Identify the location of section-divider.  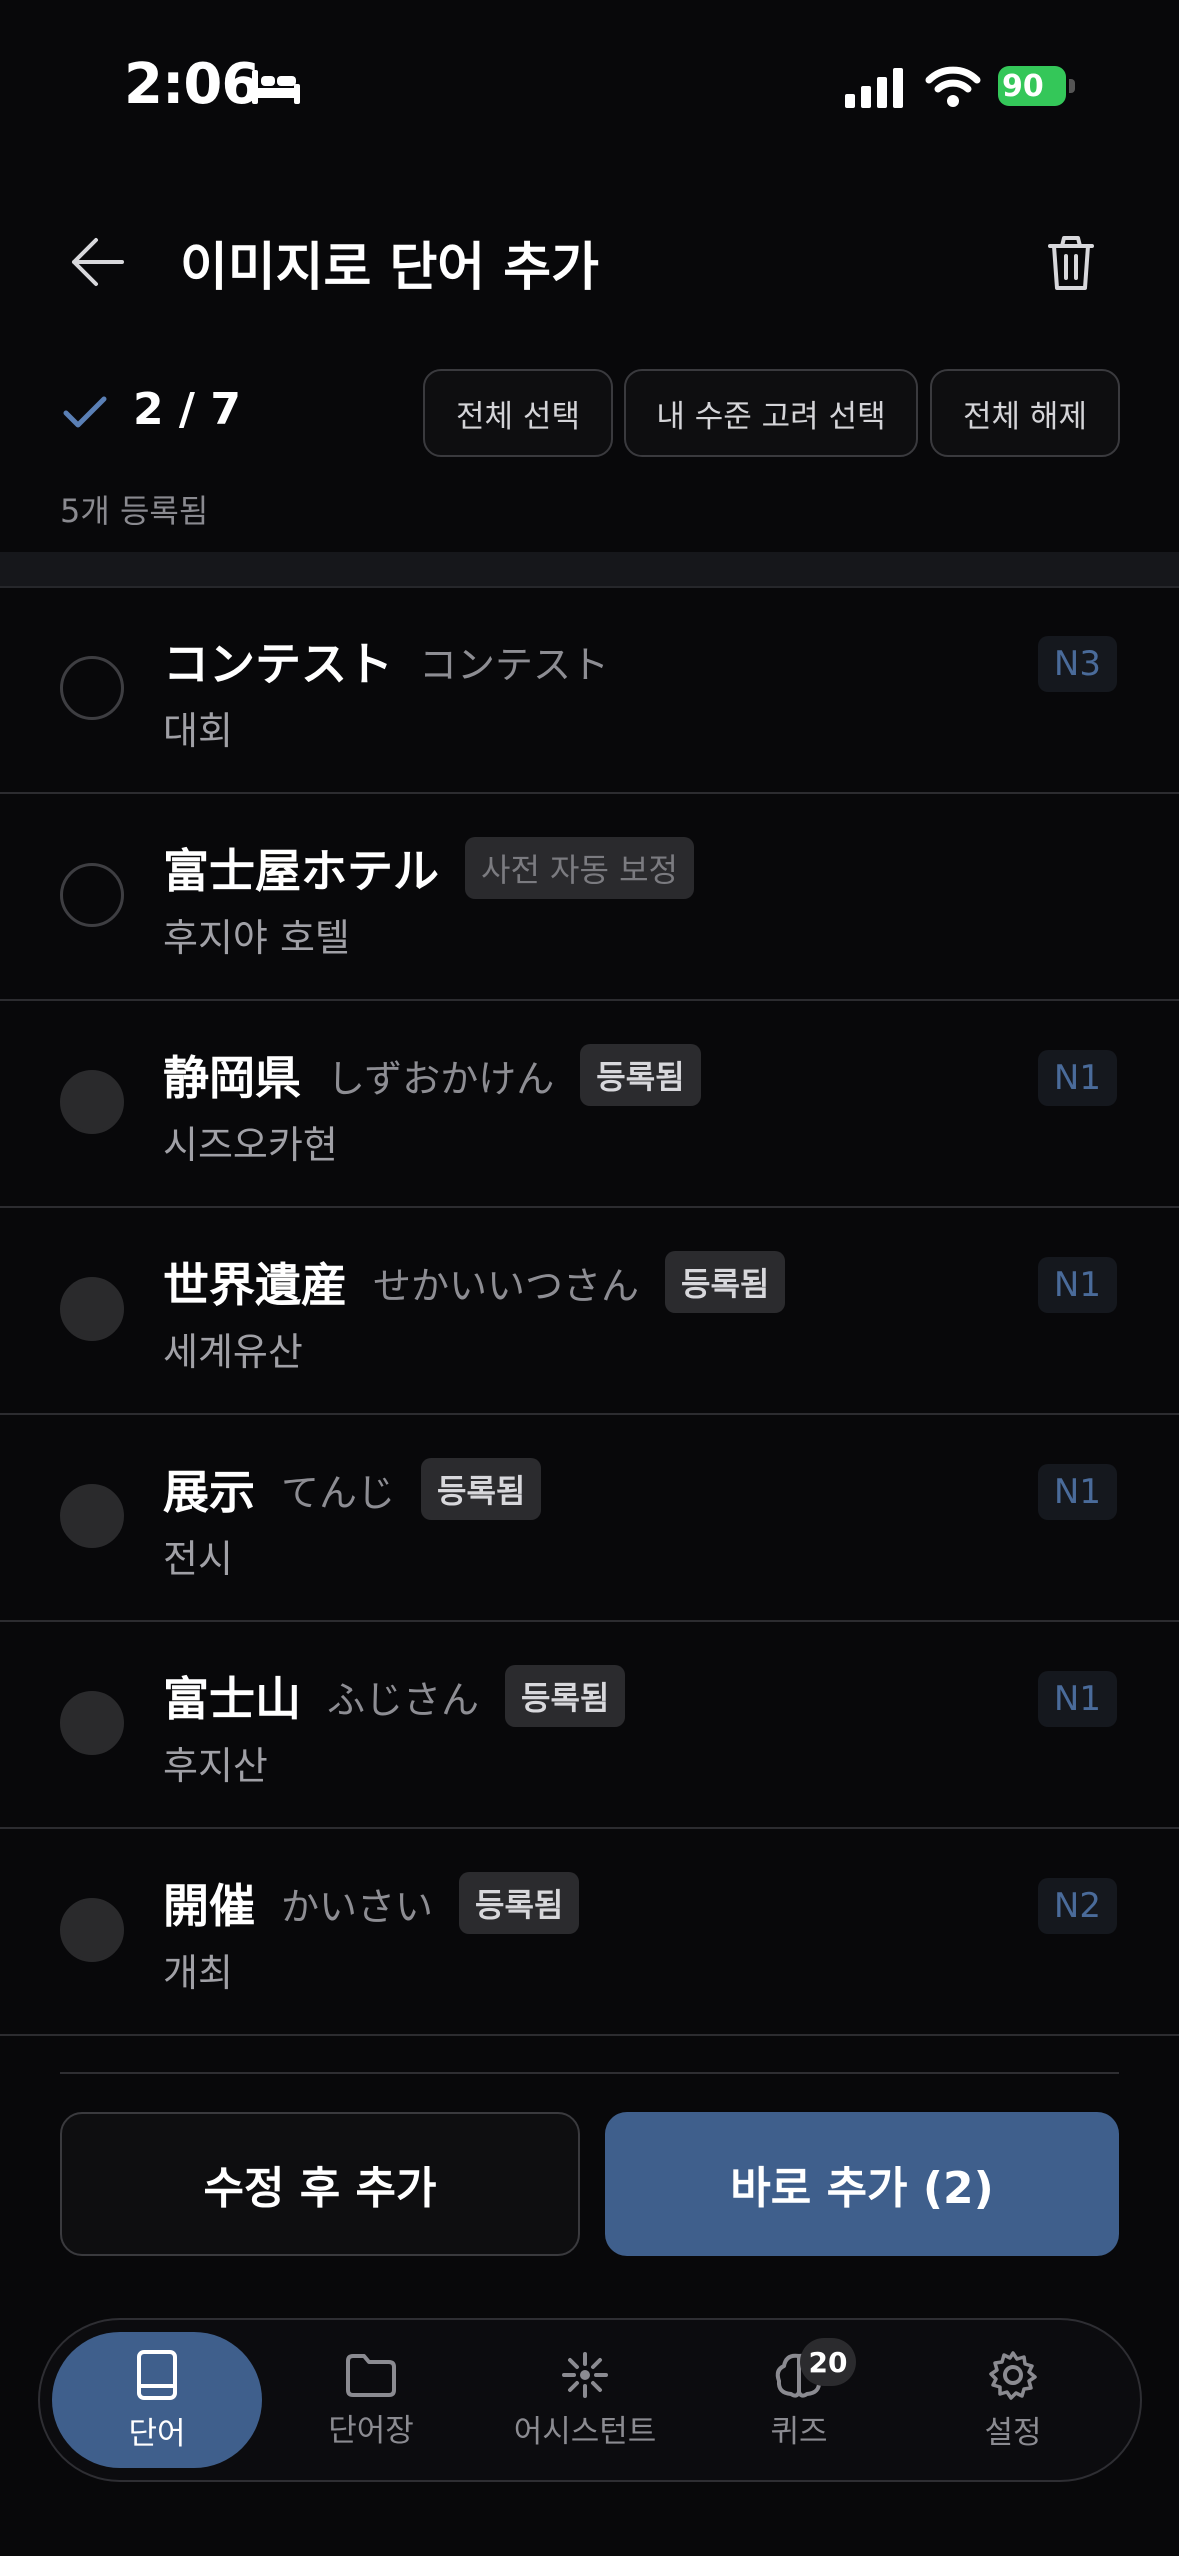
(589, 570).